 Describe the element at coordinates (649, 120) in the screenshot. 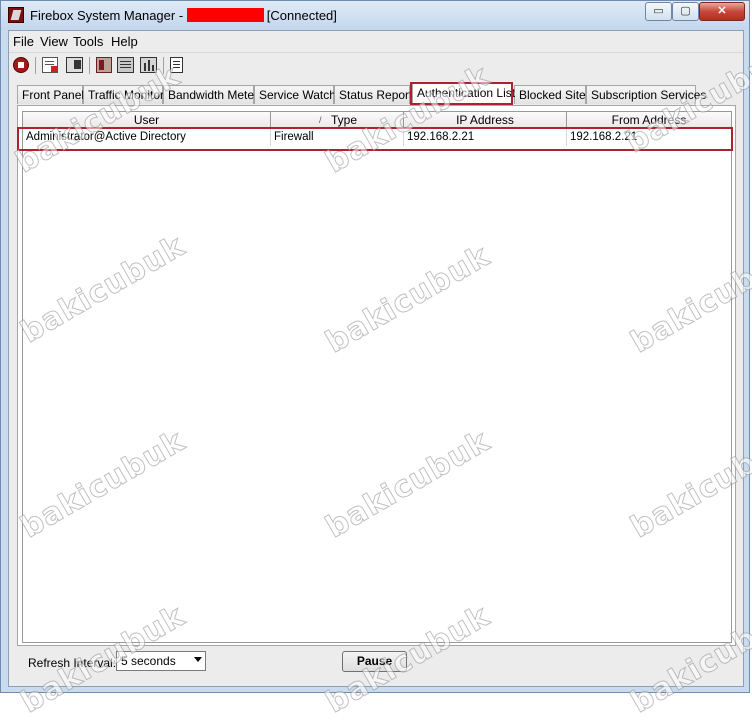

I see `column-header-from-address: From Address` at that location.